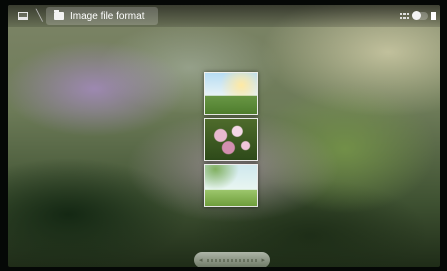  What do you see at coordinates (39, 16) in the screenshot?
I see `chevron-right-icon: ╲` at bounding box center [39, 16].